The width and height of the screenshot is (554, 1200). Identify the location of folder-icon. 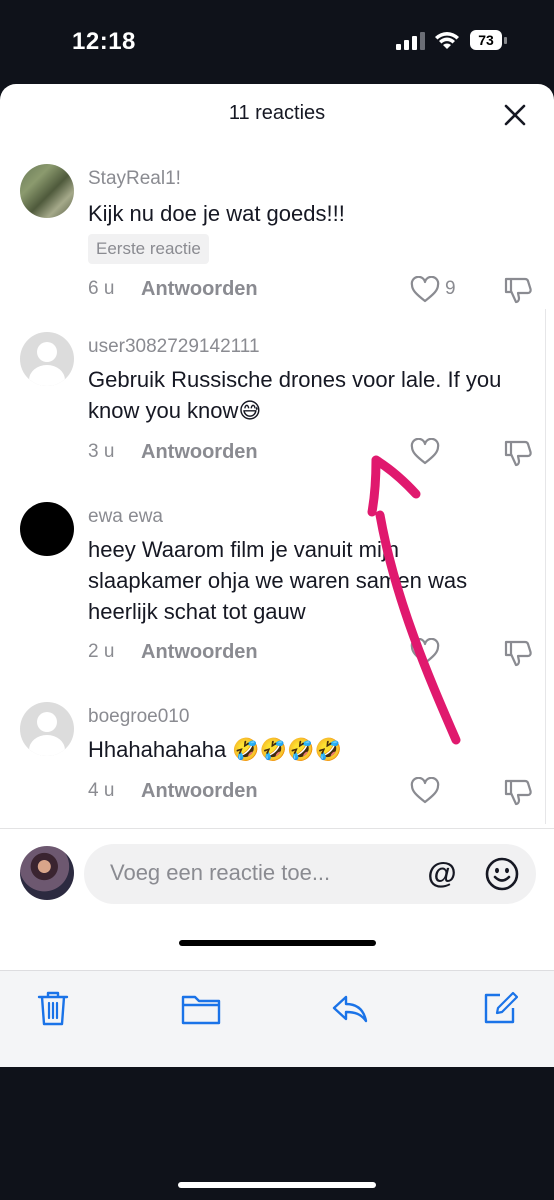
(201, 1008).